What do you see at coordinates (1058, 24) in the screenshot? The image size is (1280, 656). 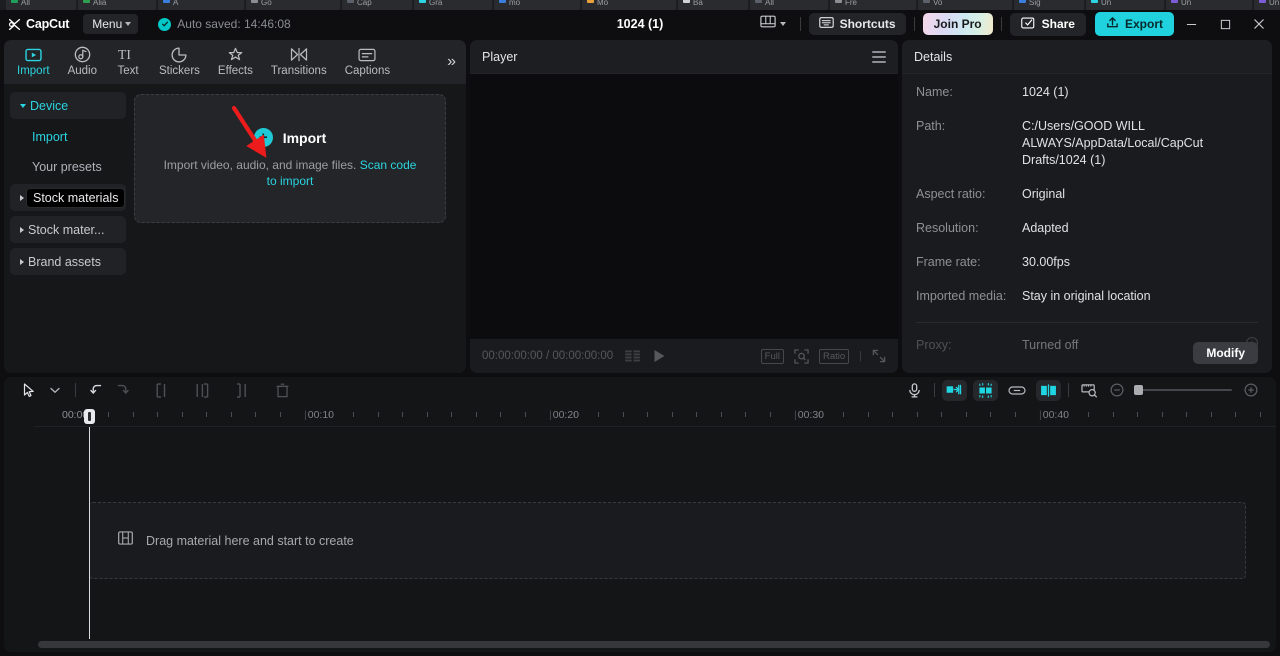 I see `share-label: Share` at bounding box center [1058, 24].